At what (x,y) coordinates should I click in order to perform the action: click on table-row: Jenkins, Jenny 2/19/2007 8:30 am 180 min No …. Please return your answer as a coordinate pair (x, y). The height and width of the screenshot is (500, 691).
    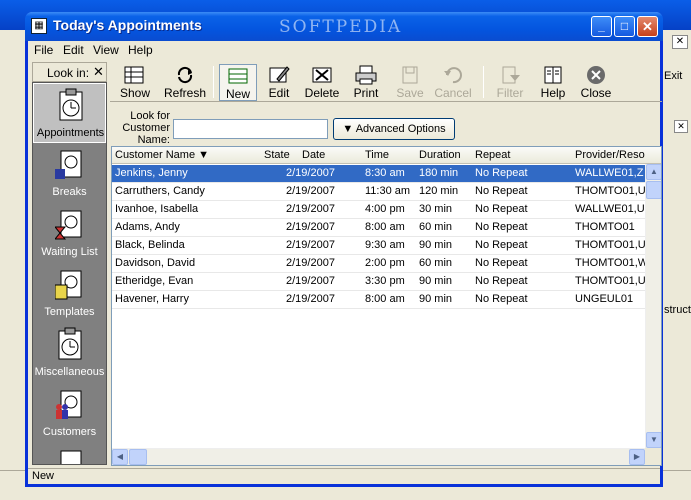
    Looking at the image, I should click on (378, 174).